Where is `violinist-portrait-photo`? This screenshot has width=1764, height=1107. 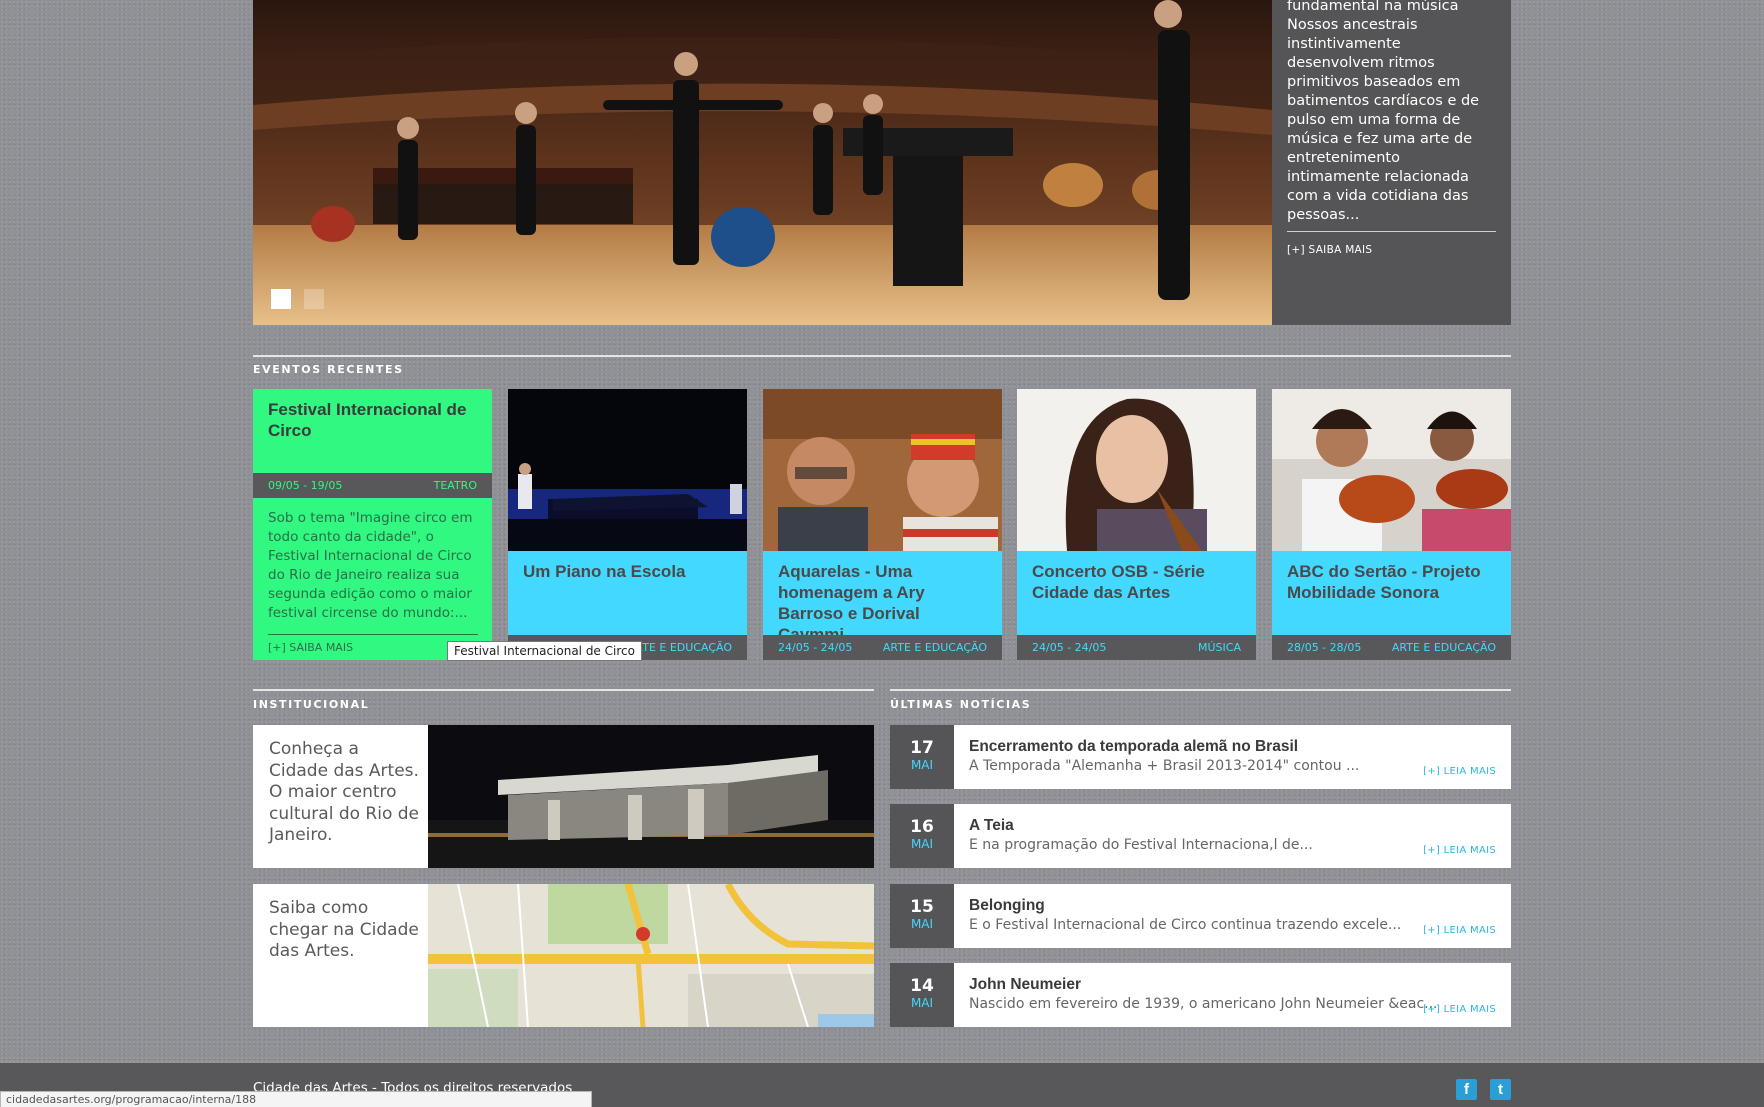
violinist-portrait-photo is located at coordinates (1136, 470).